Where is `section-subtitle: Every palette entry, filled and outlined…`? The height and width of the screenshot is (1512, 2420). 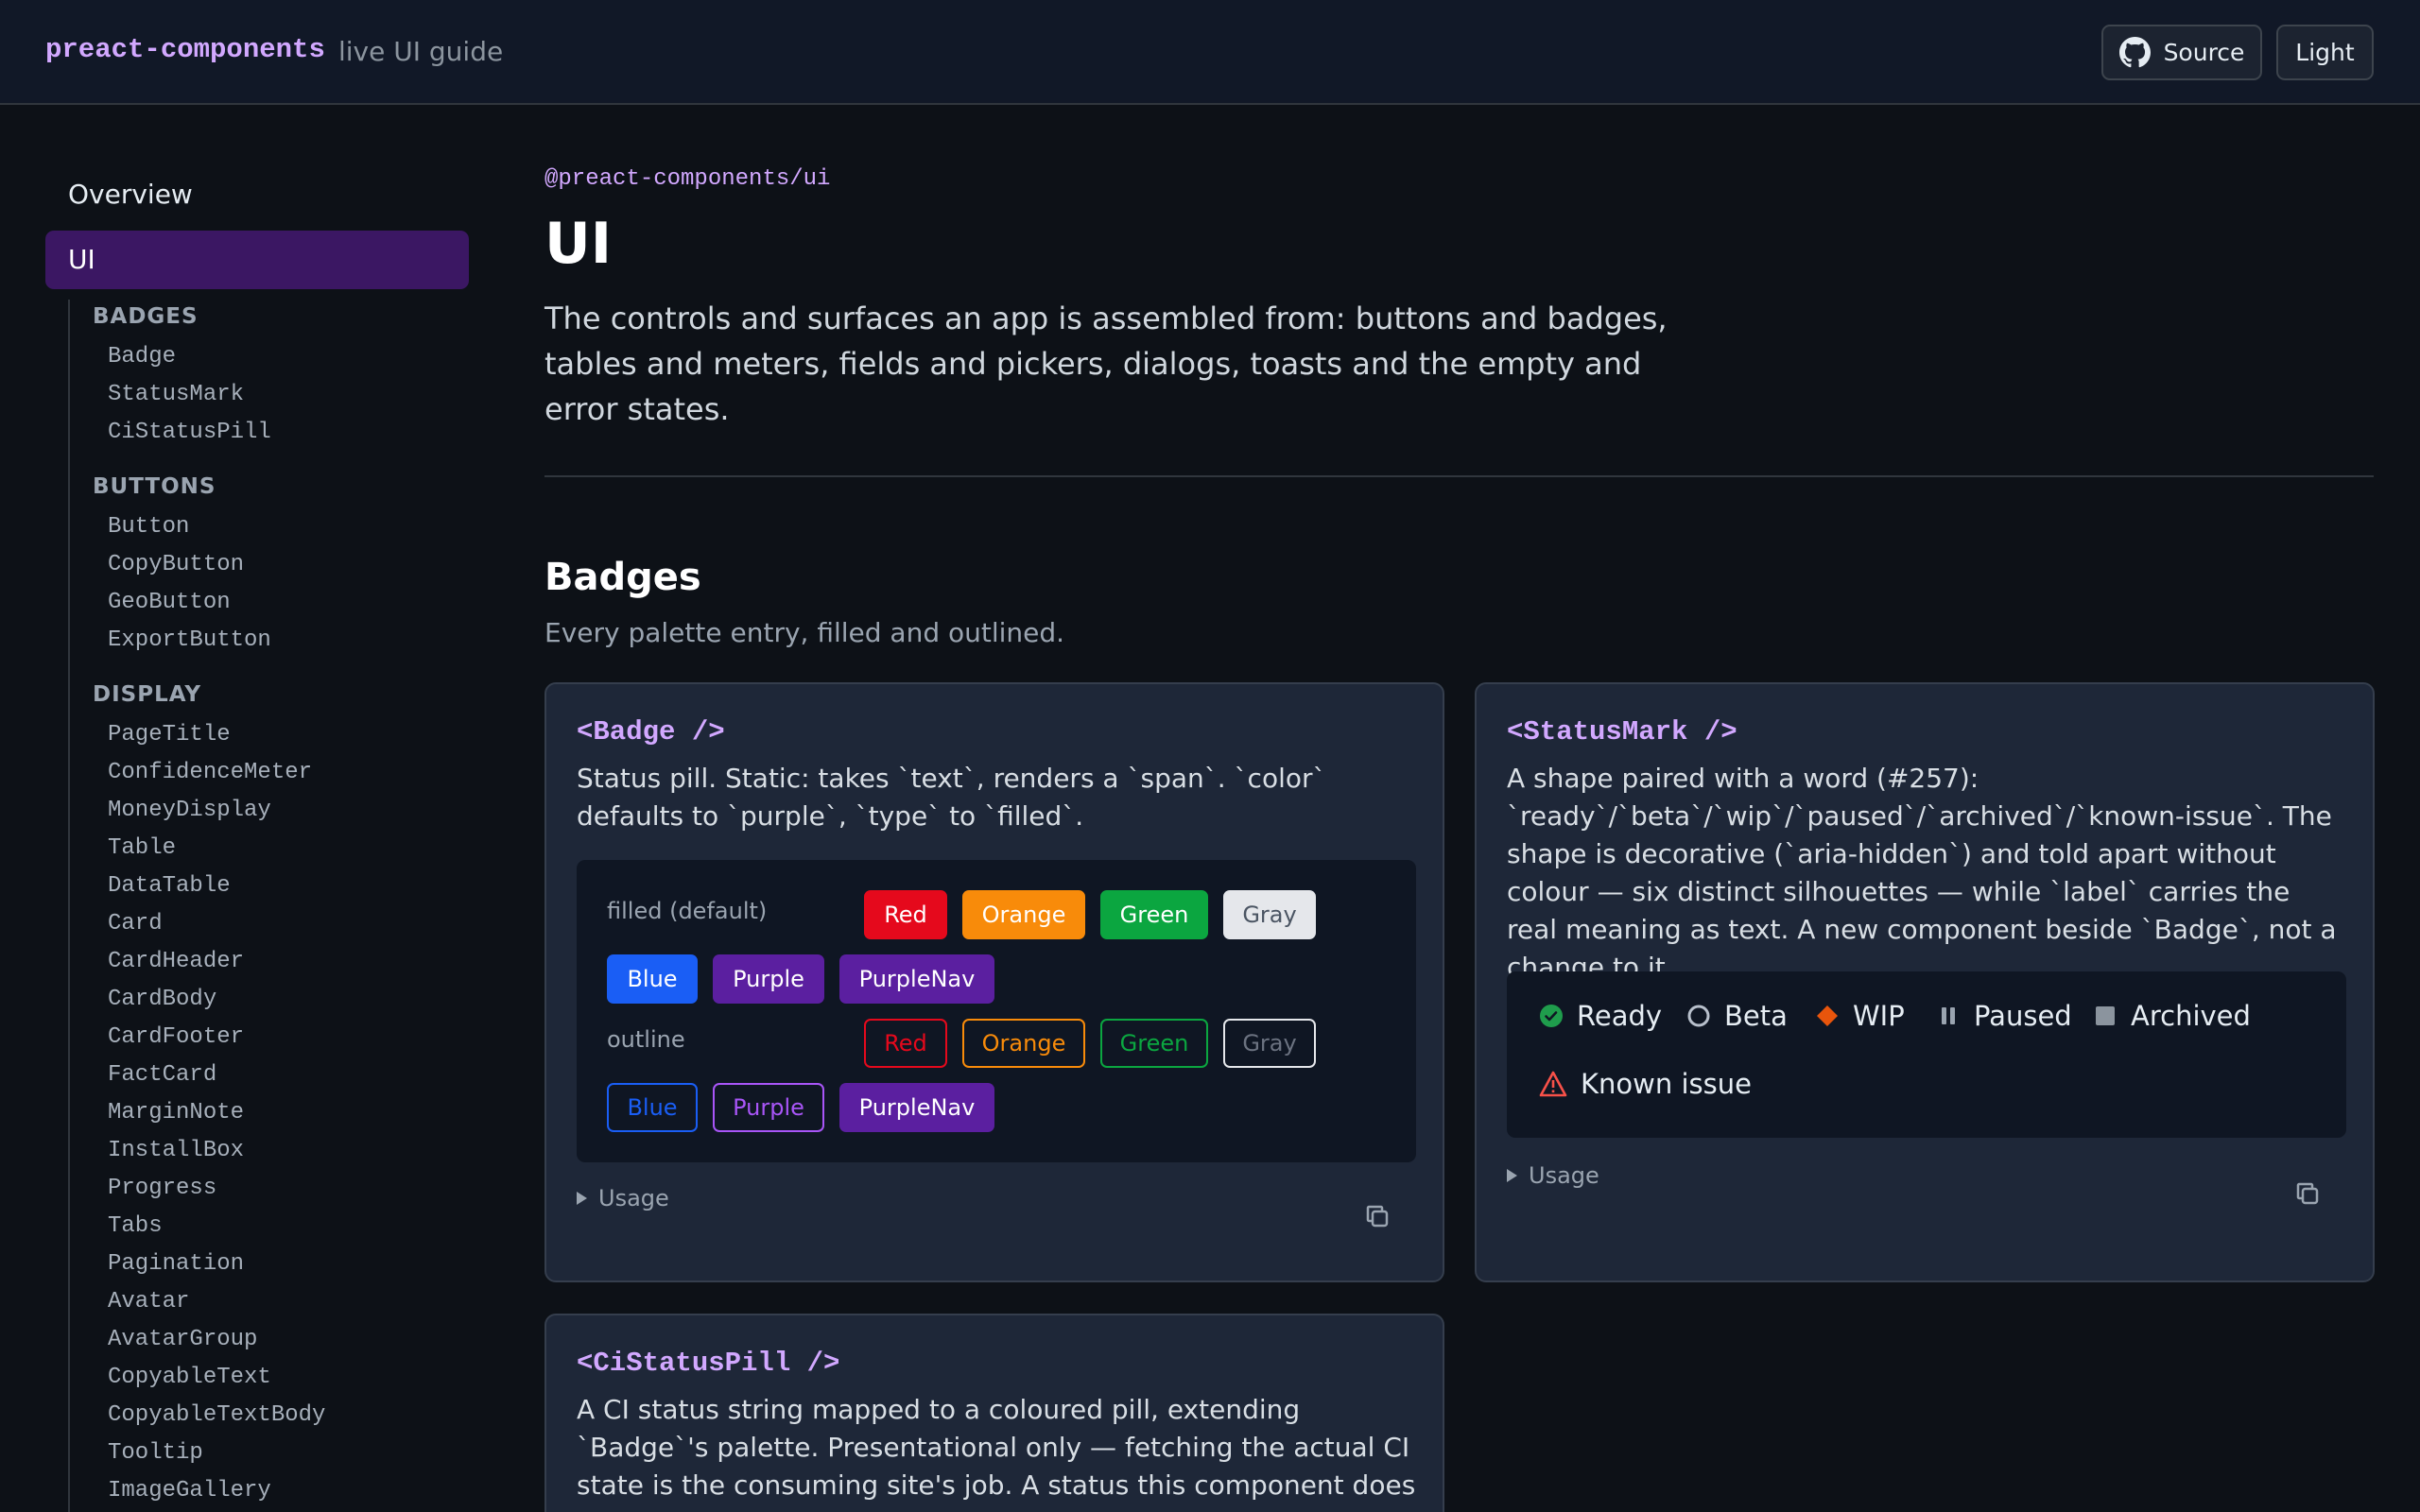
section-subtitle: Every palette entry, filled and outlined… is located at coordinates (804, 632).